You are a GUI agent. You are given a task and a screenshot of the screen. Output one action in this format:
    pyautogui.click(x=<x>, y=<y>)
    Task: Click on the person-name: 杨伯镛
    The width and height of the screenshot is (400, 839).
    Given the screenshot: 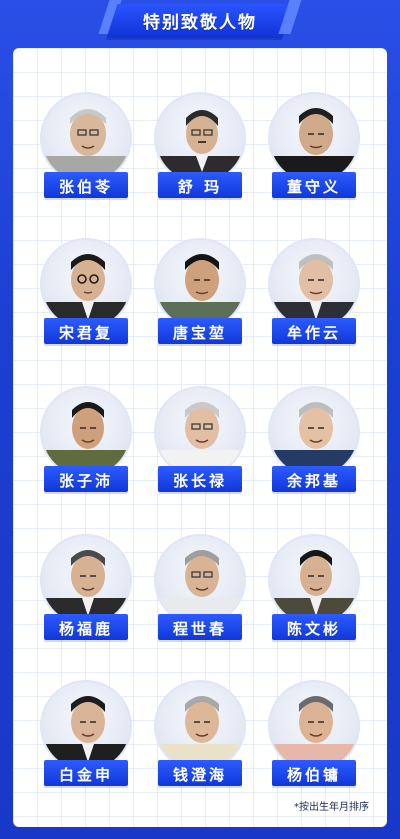 What is the action you would take?
    pyautogui.click(x=313, y=775)
    